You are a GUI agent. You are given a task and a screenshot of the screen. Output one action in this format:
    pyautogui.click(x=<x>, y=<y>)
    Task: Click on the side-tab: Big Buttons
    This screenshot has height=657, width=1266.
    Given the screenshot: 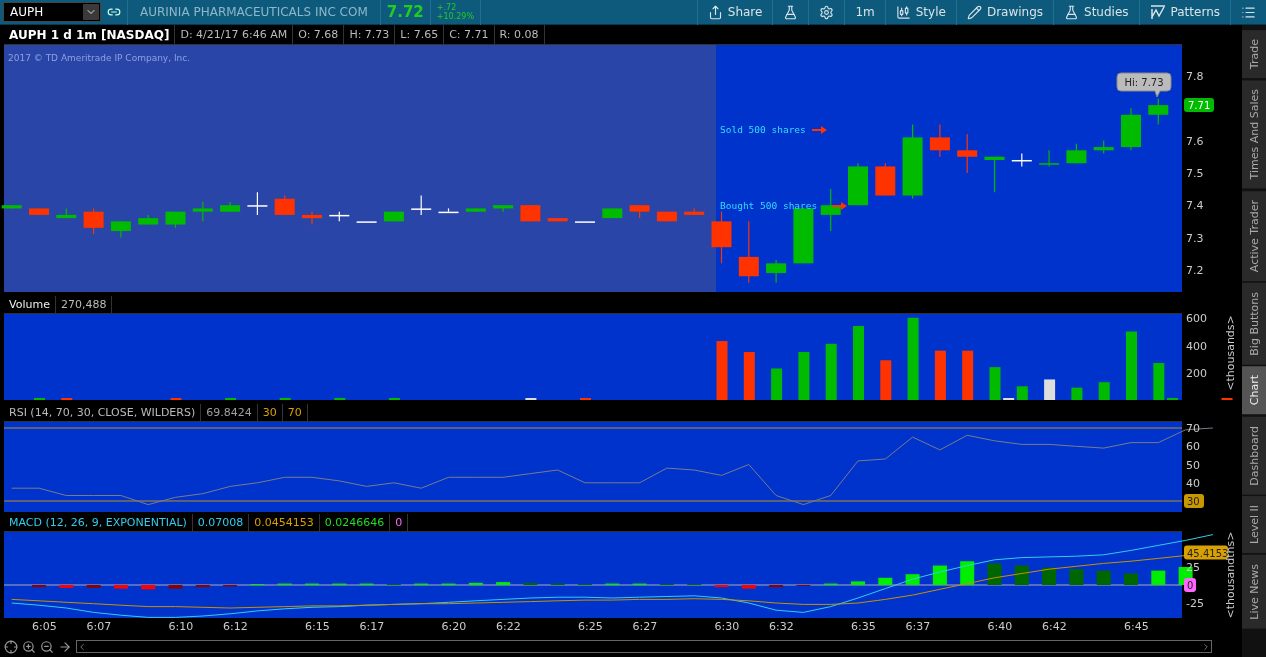 What is the action you would take?
    pyautogui.click(x=1254, y=323)
    